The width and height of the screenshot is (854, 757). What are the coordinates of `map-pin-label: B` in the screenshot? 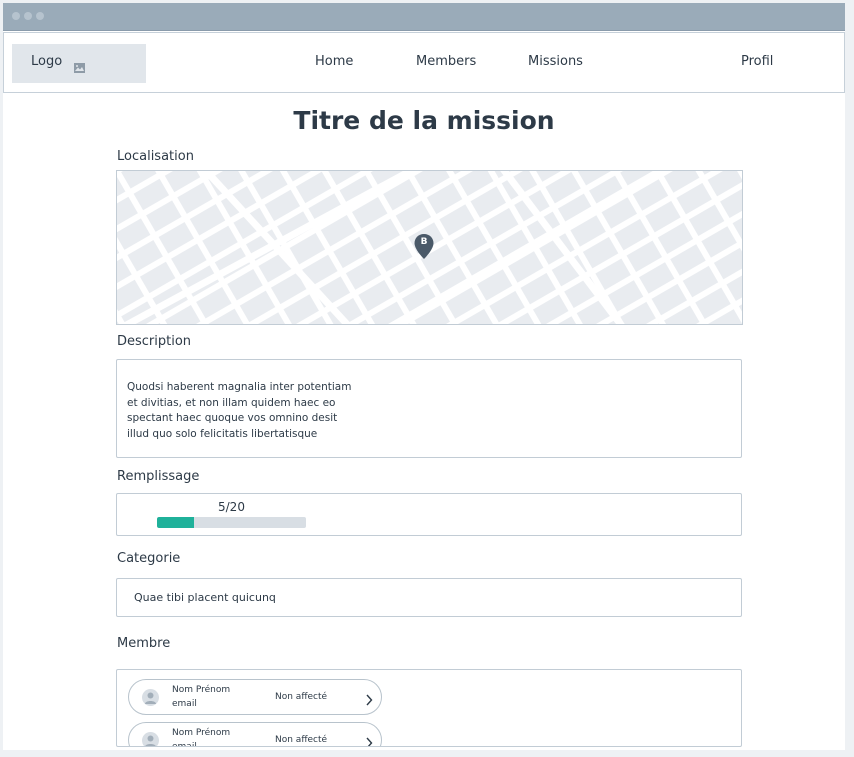 It's located at (424, 242).